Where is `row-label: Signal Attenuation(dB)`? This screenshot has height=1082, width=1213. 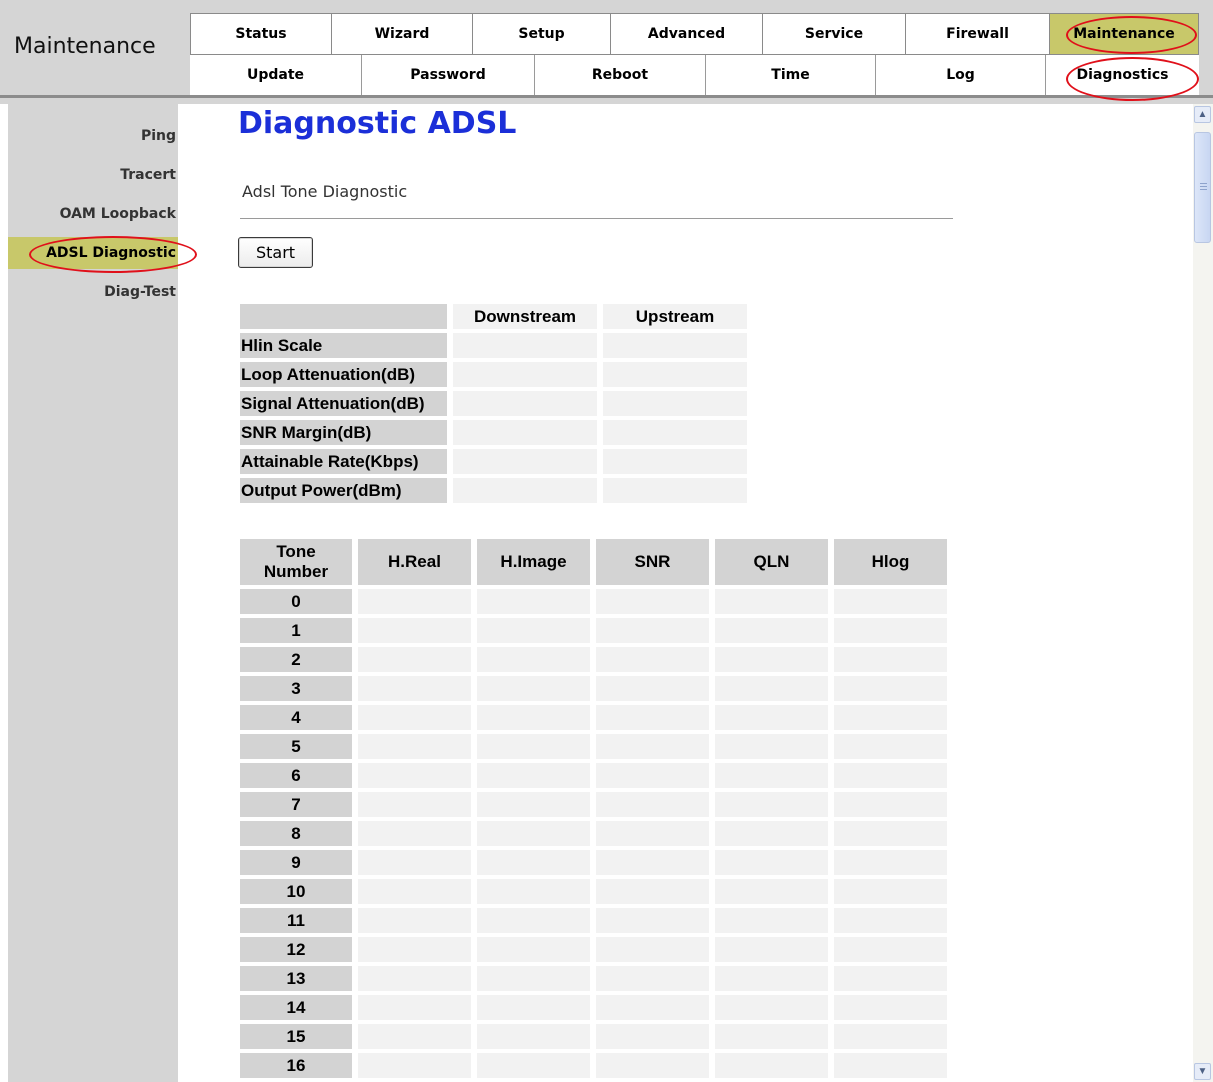
row-label: Signal Attenuation(dB) is located at coordinates (343, 403).